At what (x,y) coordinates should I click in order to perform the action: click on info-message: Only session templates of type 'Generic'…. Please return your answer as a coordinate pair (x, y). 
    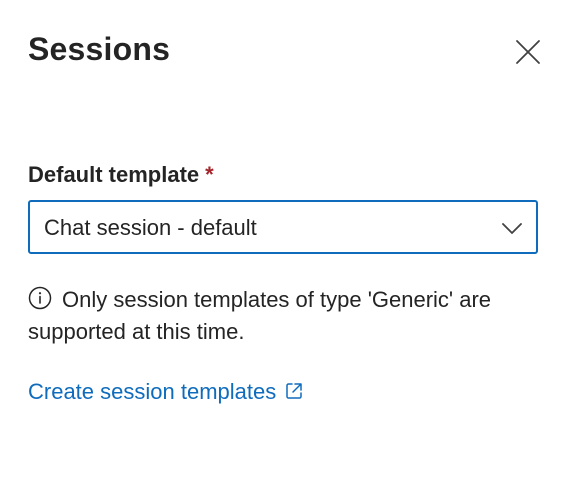
    Looking at the image, I should click on (288, 316).